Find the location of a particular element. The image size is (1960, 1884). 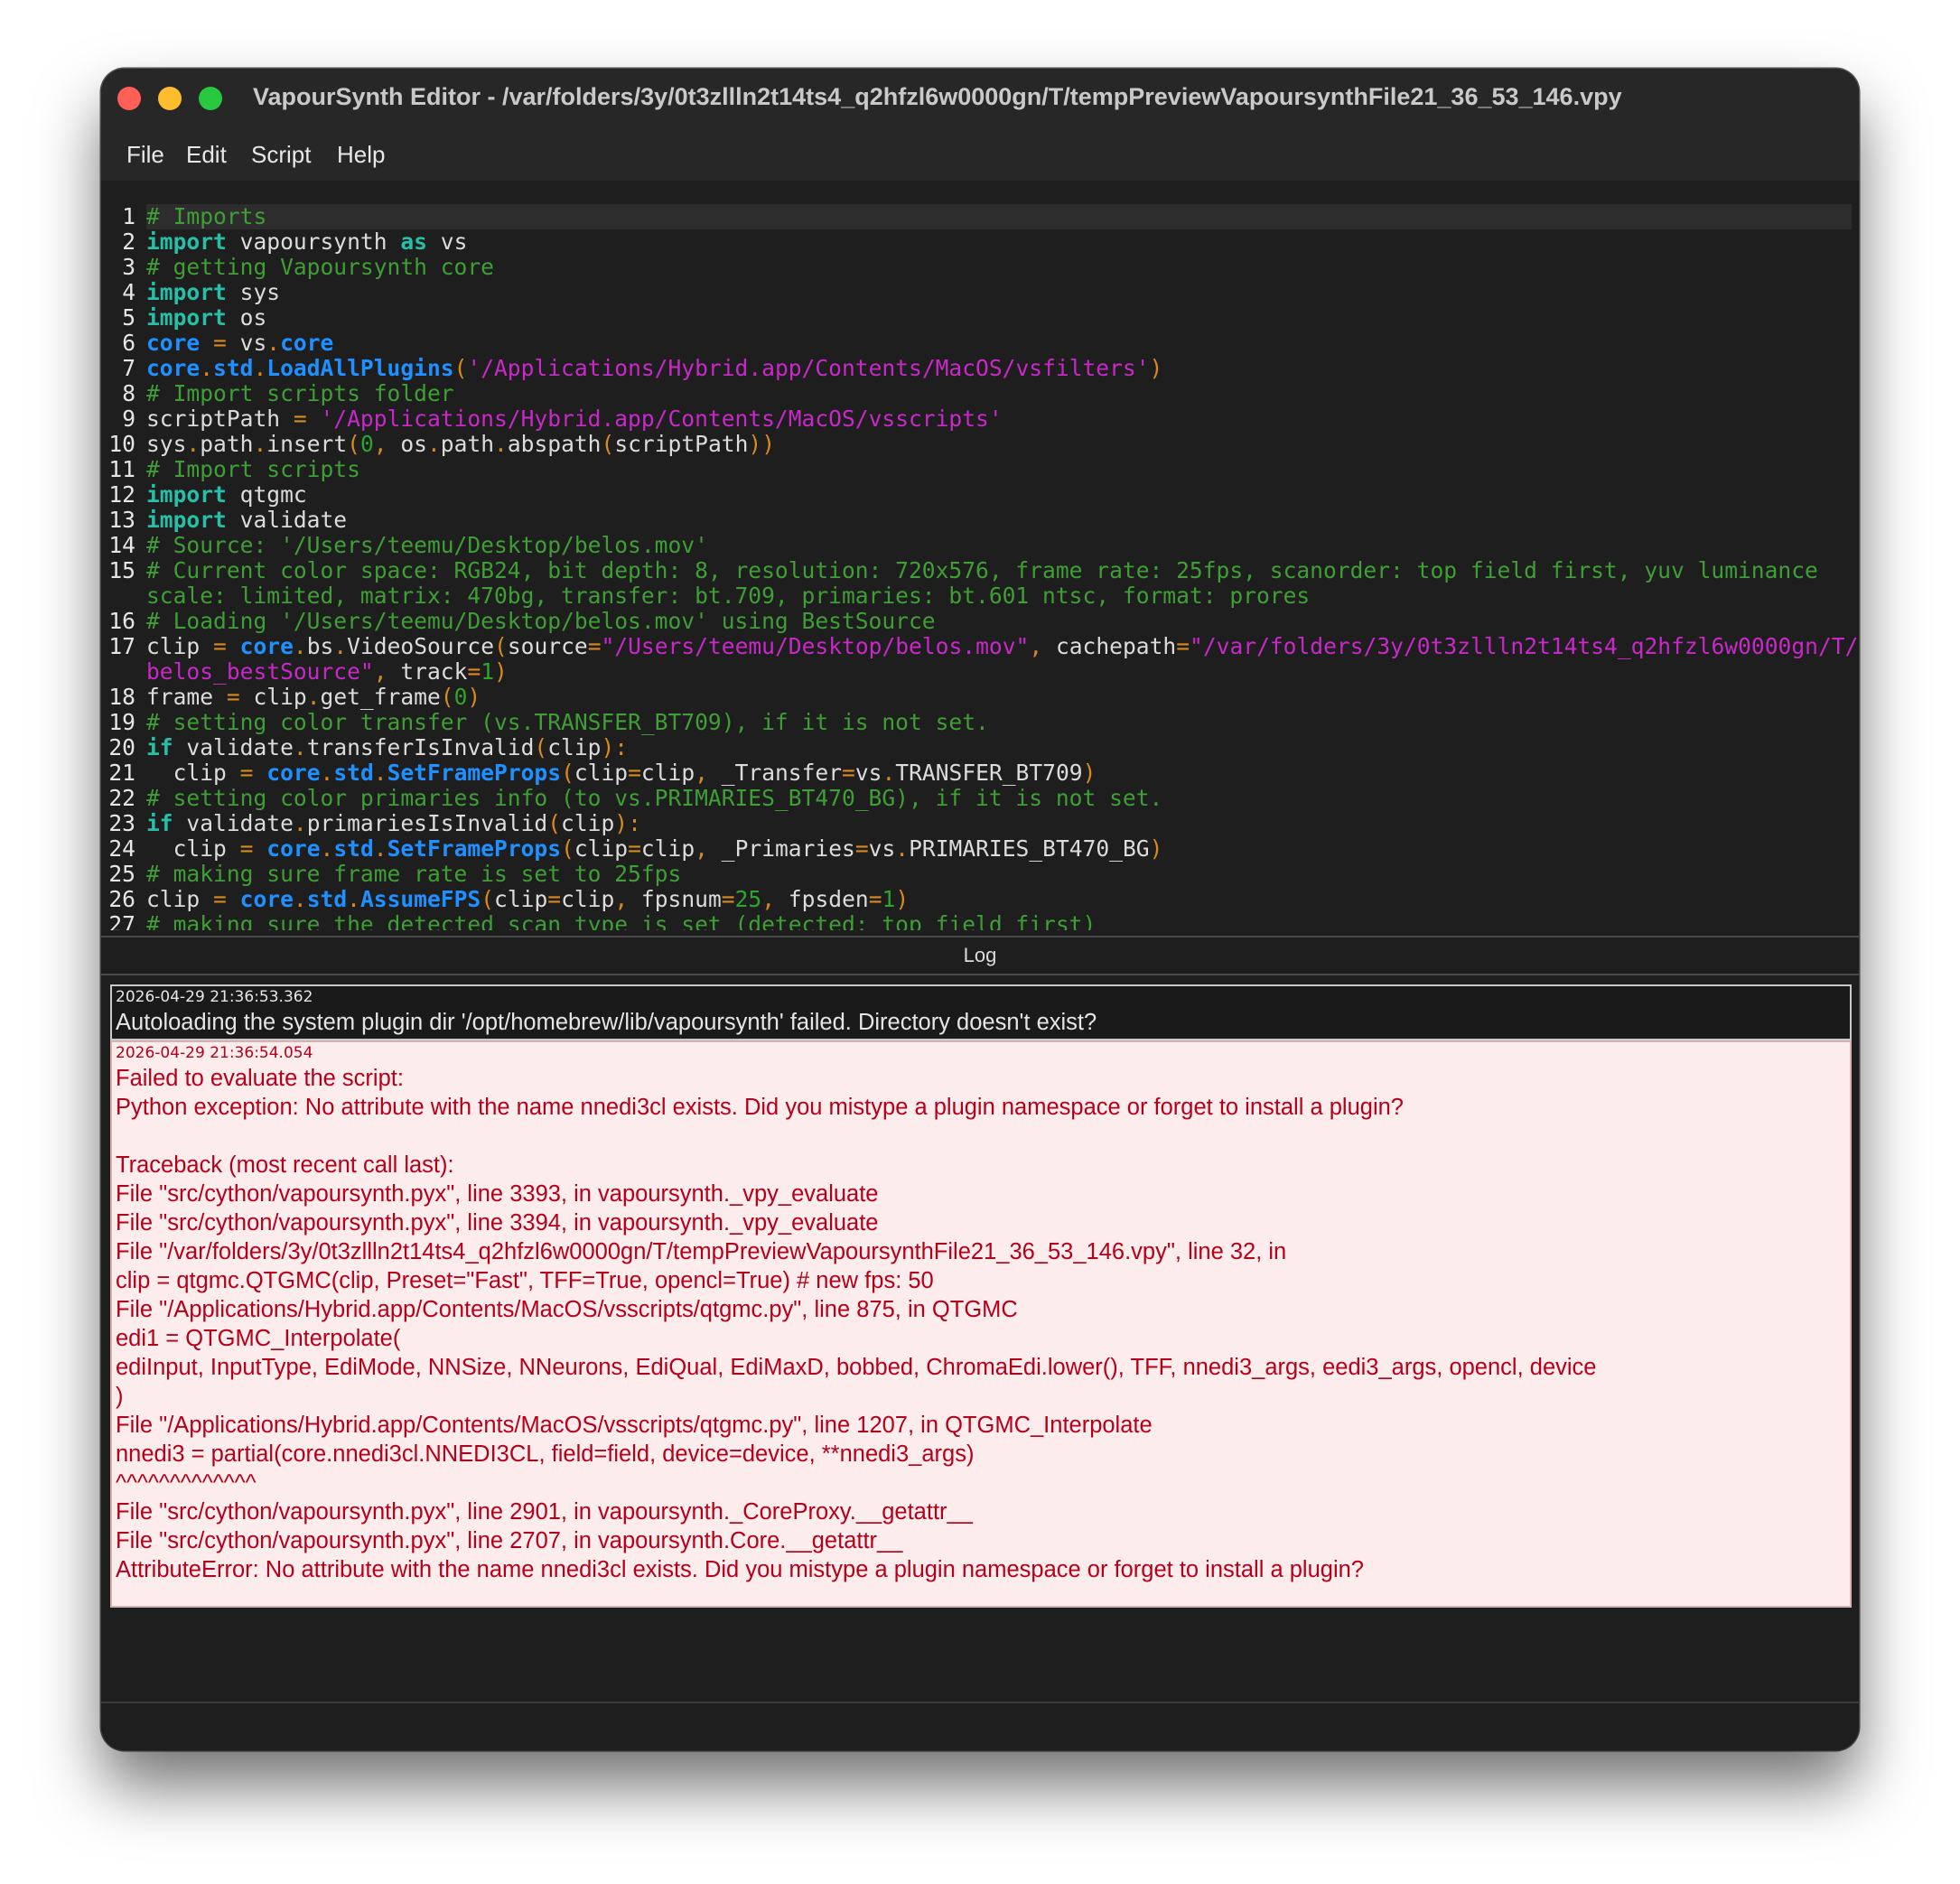

code-line: 13 import validate is located at coordinates (980, 521).